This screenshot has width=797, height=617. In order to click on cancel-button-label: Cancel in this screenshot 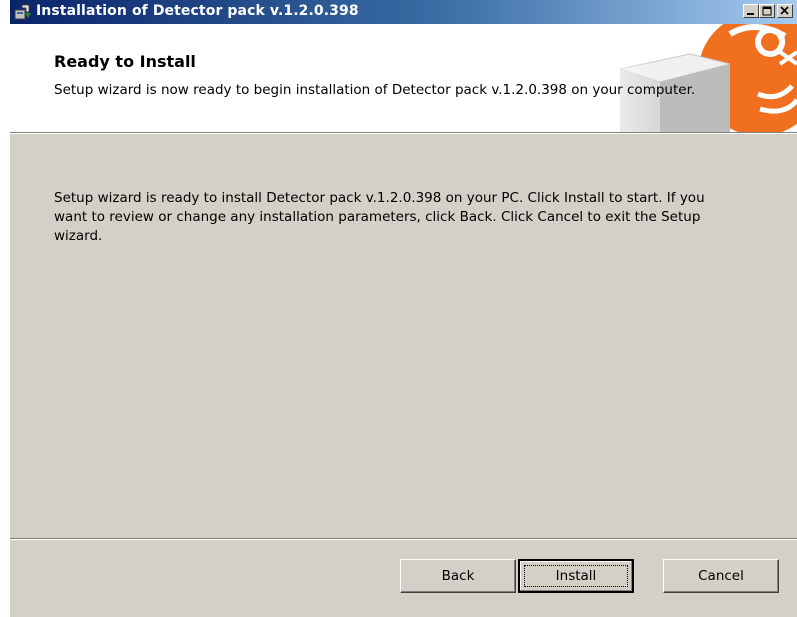, I will do `click(721, 576)`.